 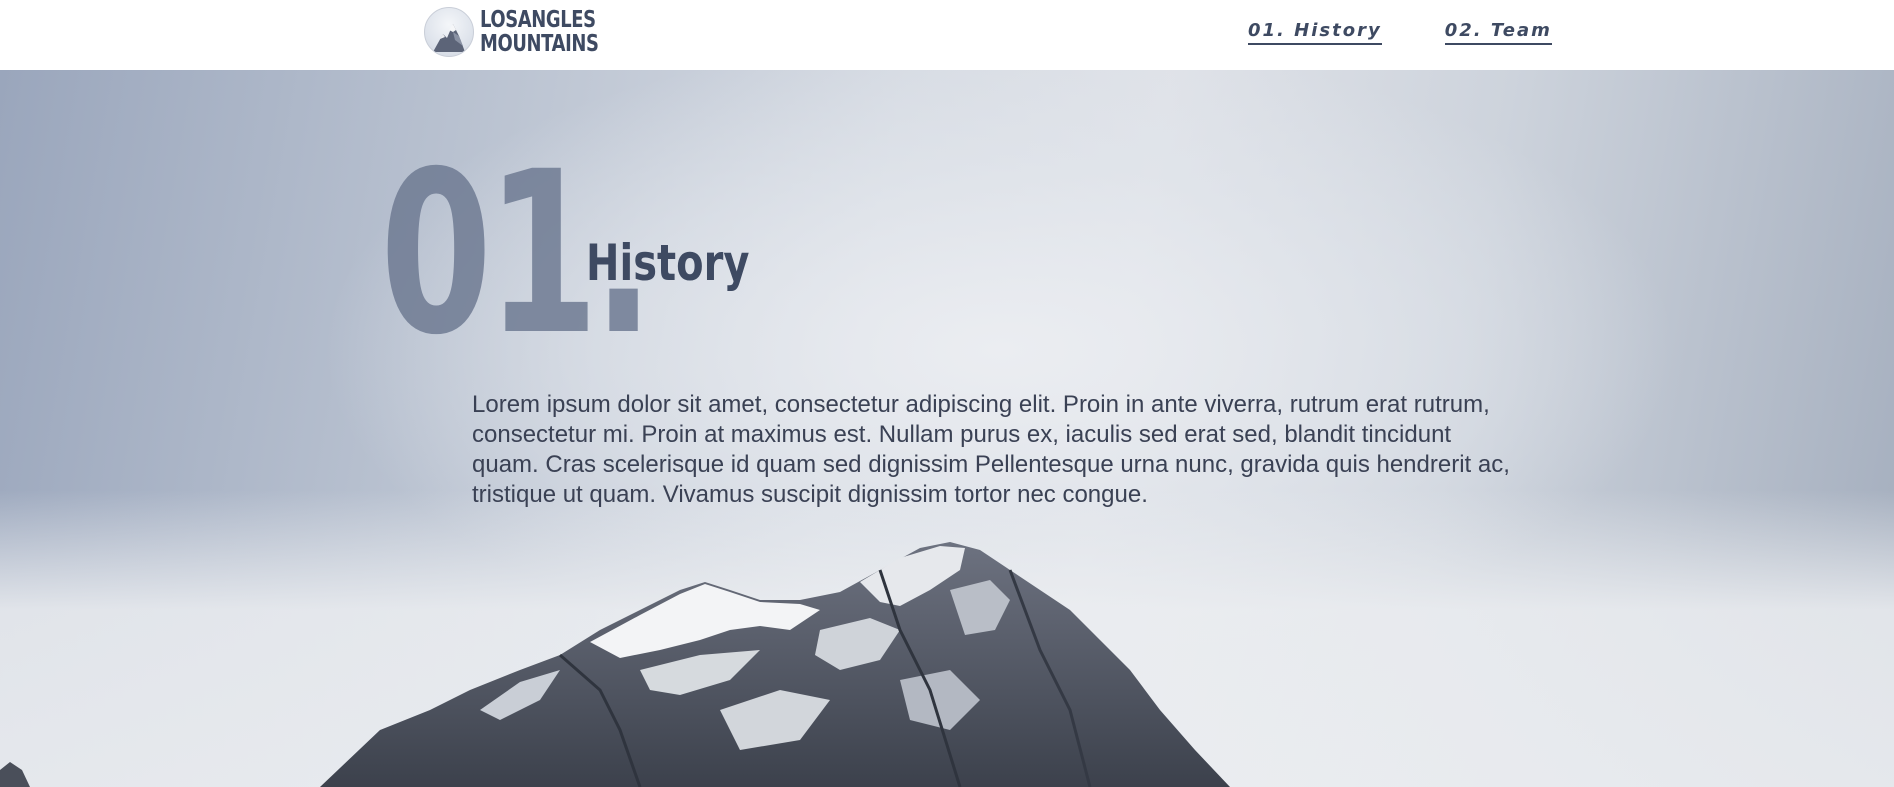 What do you see at coordinates (947, 35) in the screenshot?
I see `site-header: LOSANGLES MOUNTAINS 01. History 02. Team` at bounding box center [947, 35].